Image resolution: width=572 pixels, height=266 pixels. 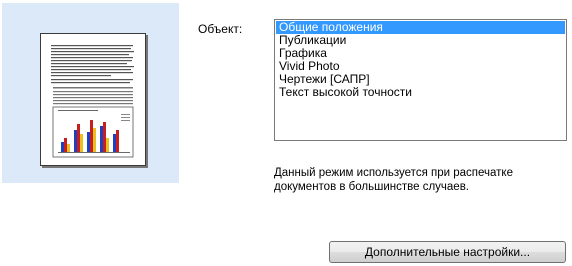 I want to click on page-preview-graphic, so click(x=92, y=101).